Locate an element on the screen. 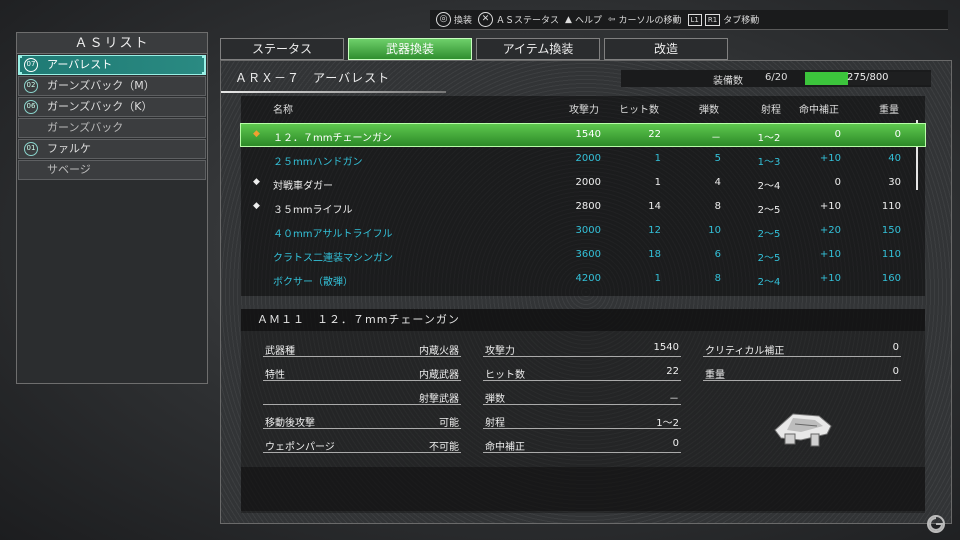 The height and width of the screenshot is (540, 960). tab-weapon-equip: 武器換装 is located at coordinates (410, 49).